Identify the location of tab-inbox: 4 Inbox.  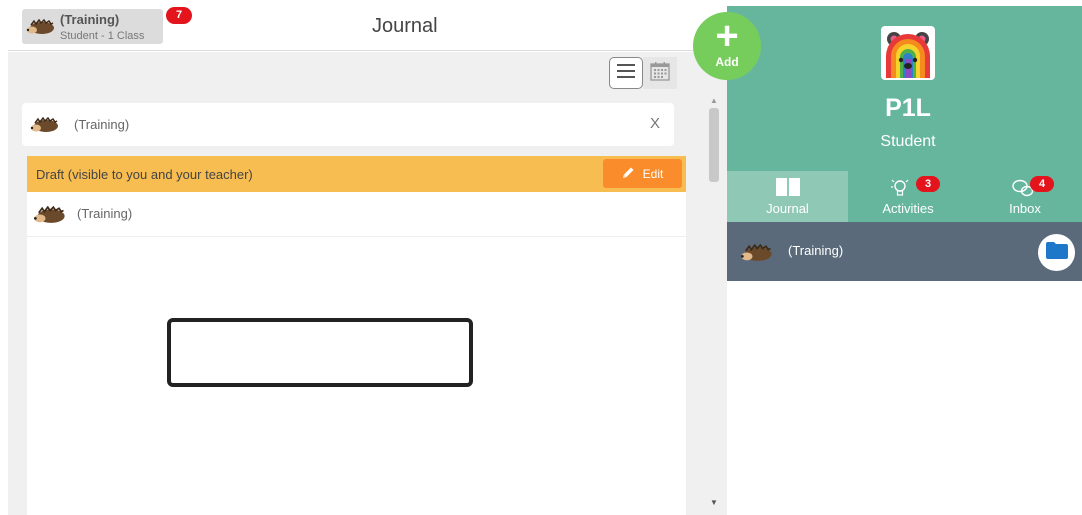
(1025, 196).